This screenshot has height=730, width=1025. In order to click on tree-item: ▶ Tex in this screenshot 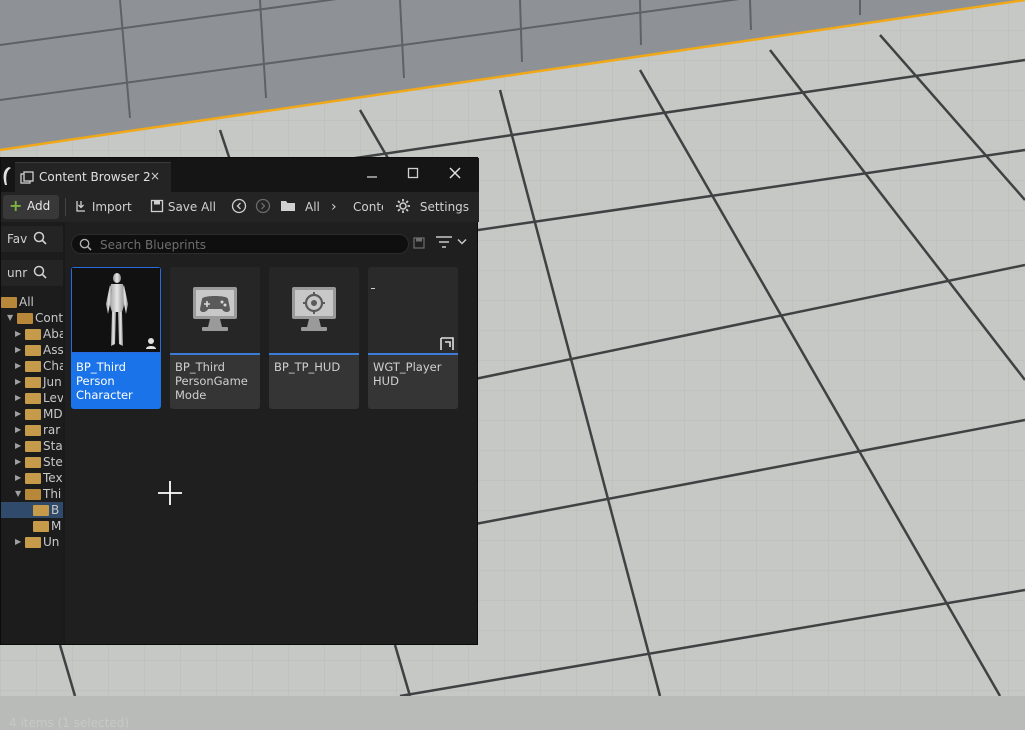, I will do `click(32, 478)`.